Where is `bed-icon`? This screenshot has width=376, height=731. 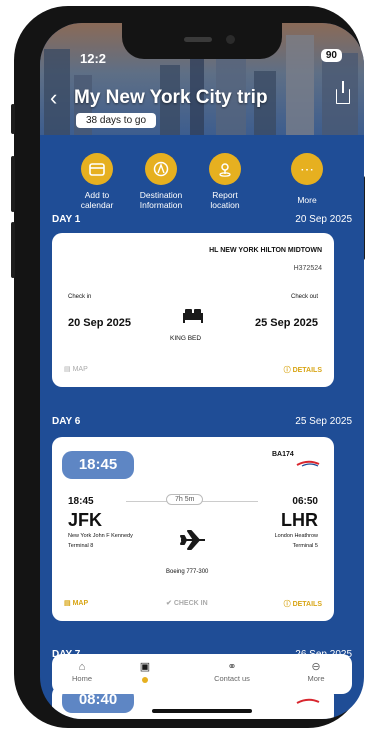 bed-icon is located at coordinates (193, 316).